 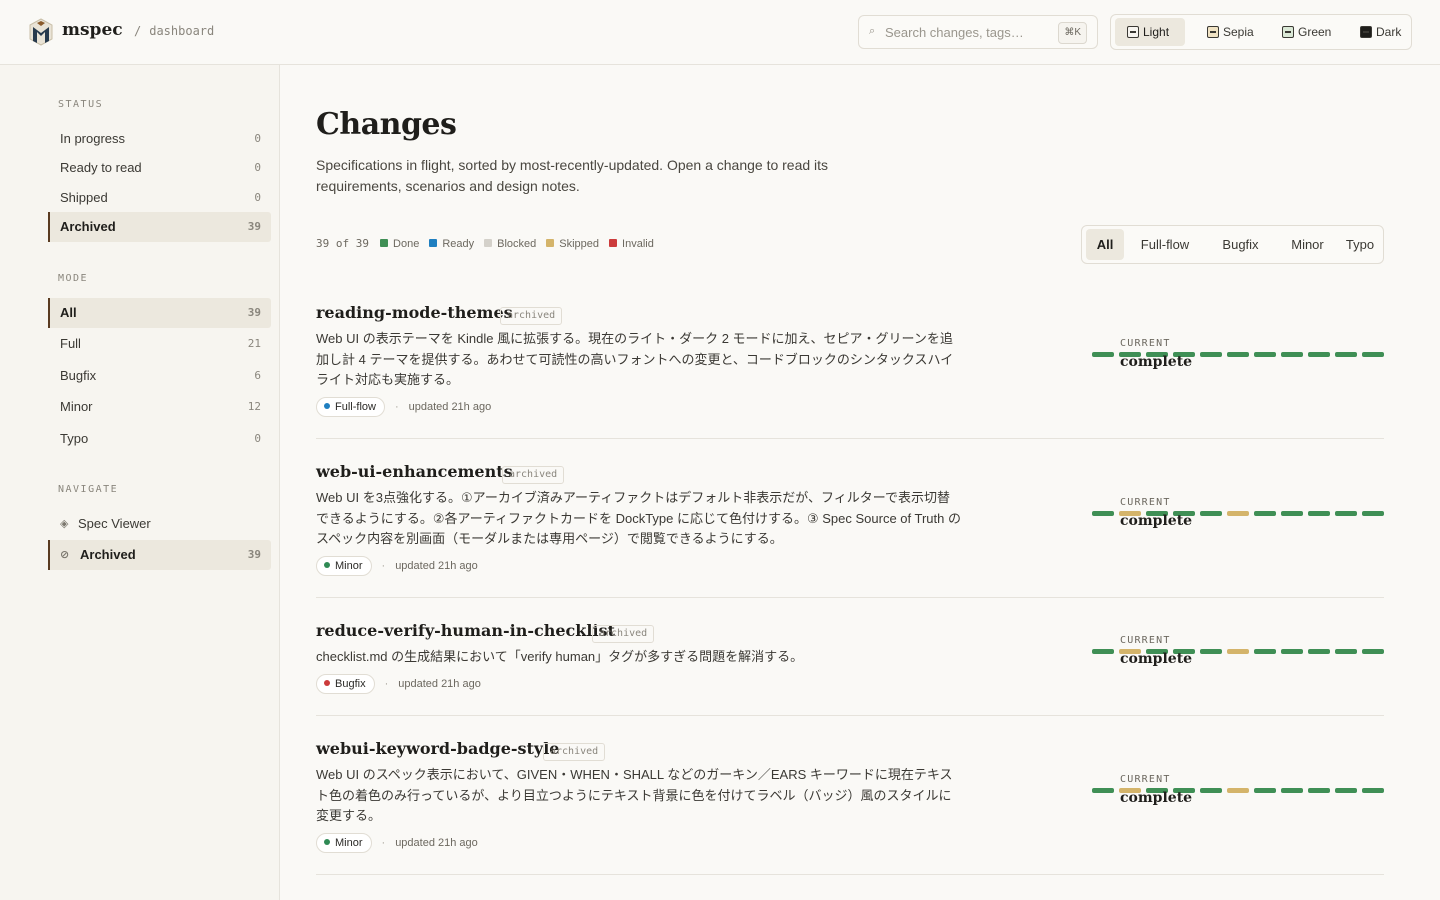 I want to click on sidebar-mode-bugfix: Bugfix 6, so click(x=159, y=376).